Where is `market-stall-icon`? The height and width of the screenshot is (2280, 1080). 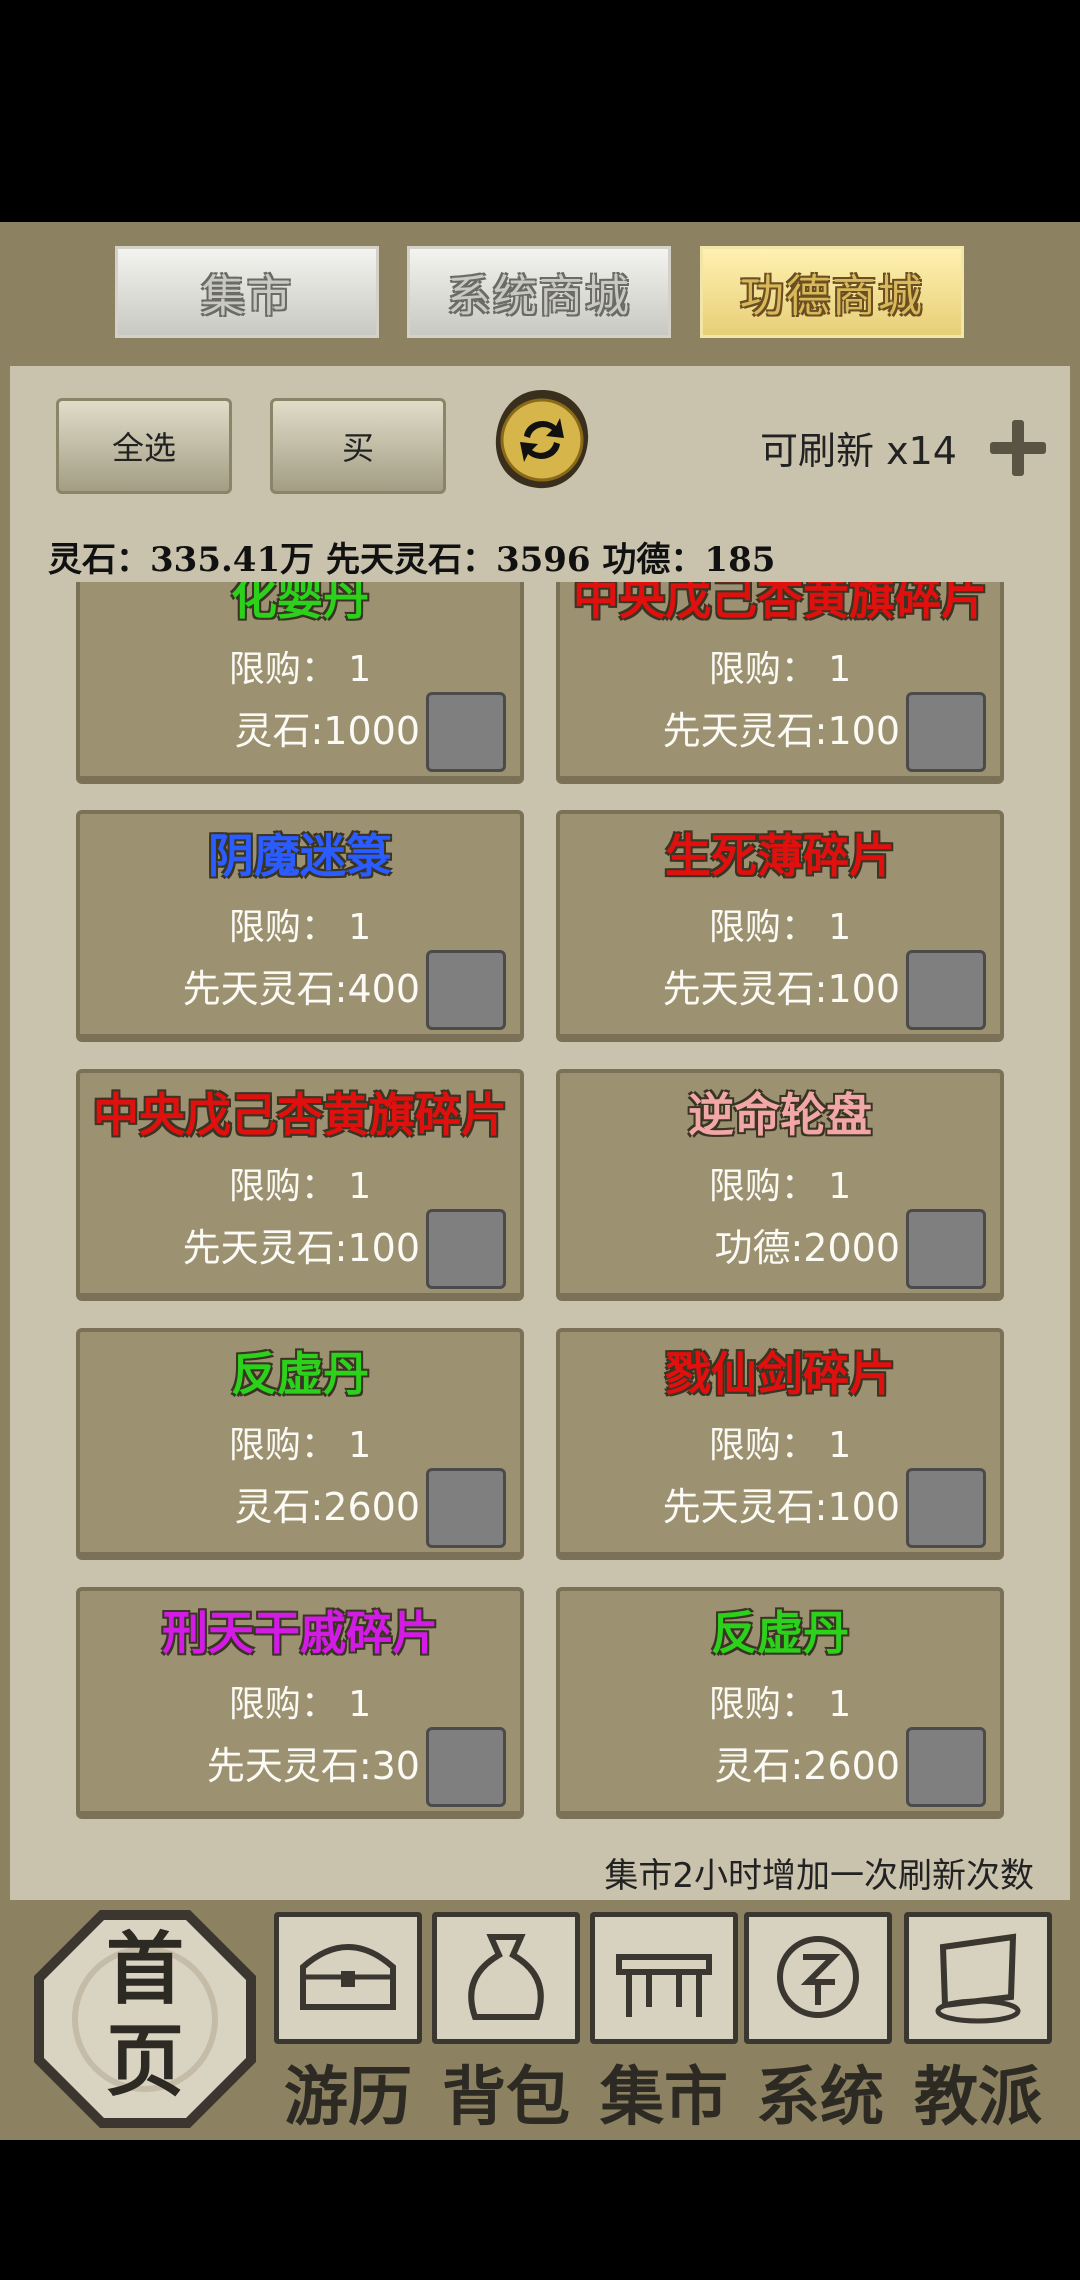
market-stall-icon is located at coordinates (664, 1977).